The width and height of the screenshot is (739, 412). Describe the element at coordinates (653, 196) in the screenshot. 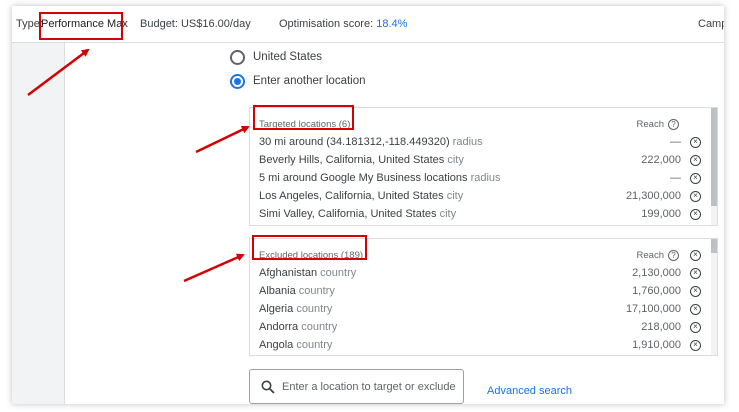

I see `location-reach: 21,300,000` at that location.